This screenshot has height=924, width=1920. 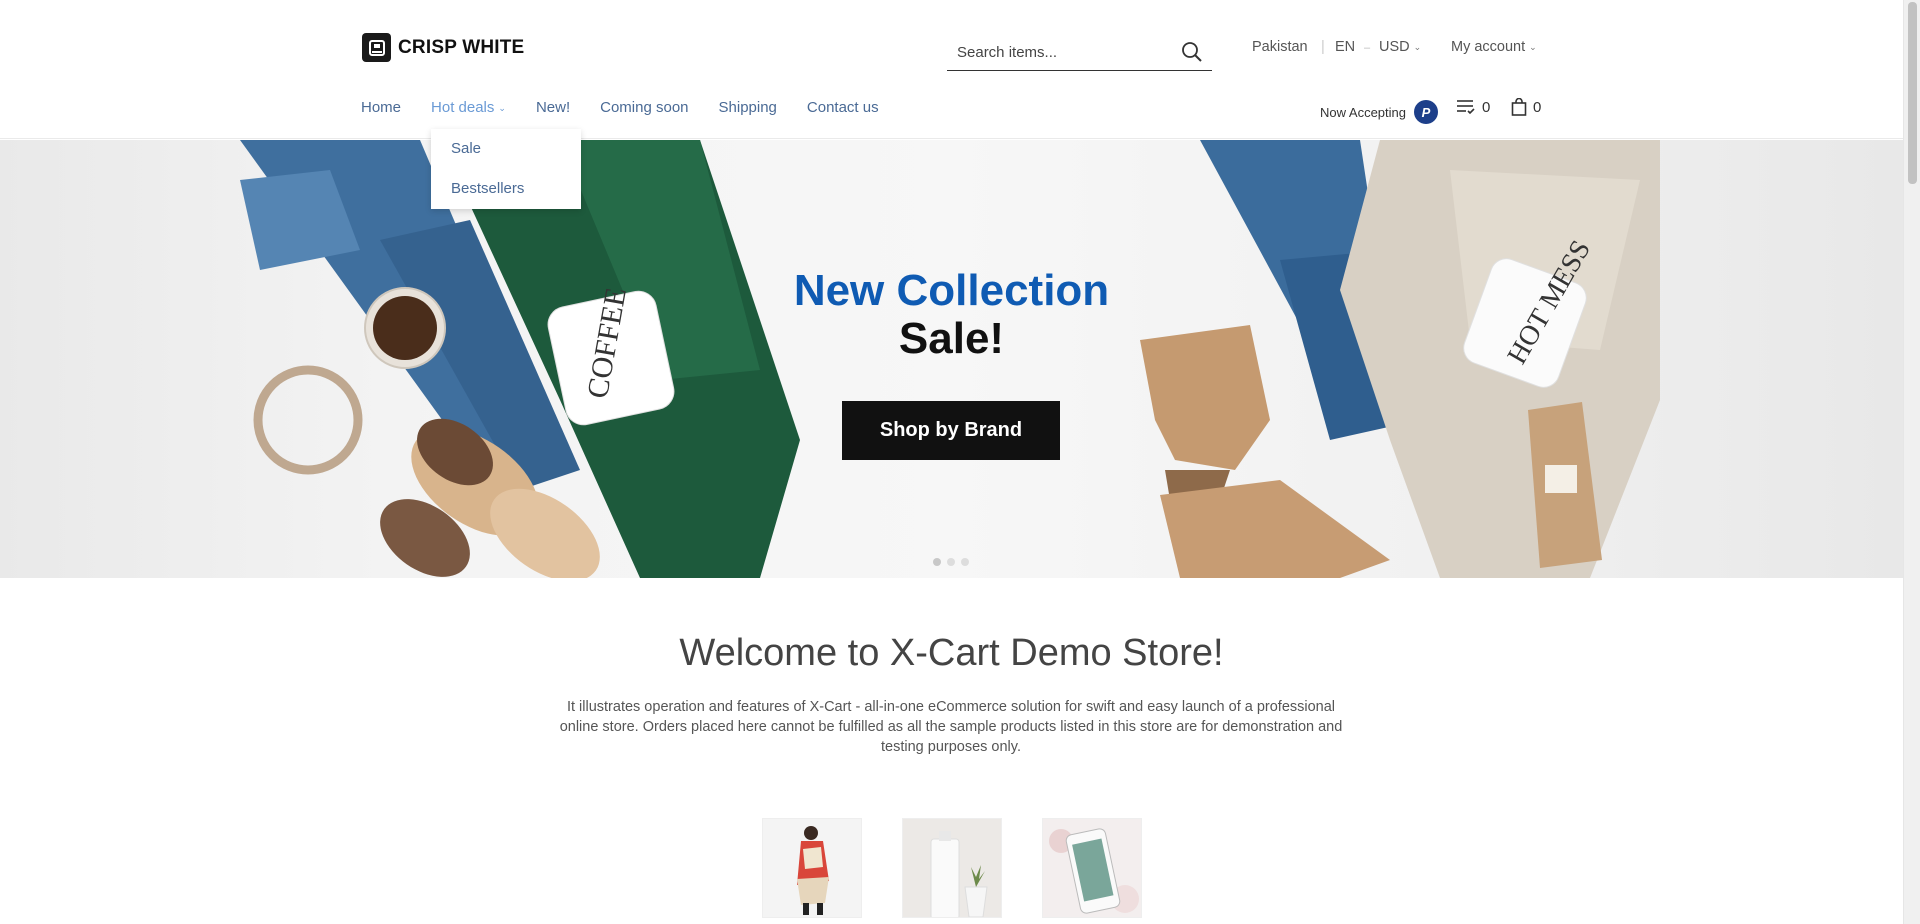 What do you see at coordinates (748, 107) in the screenshot?
I see `nav-item-shipping: Shipping` at bounding box center [748, 107].